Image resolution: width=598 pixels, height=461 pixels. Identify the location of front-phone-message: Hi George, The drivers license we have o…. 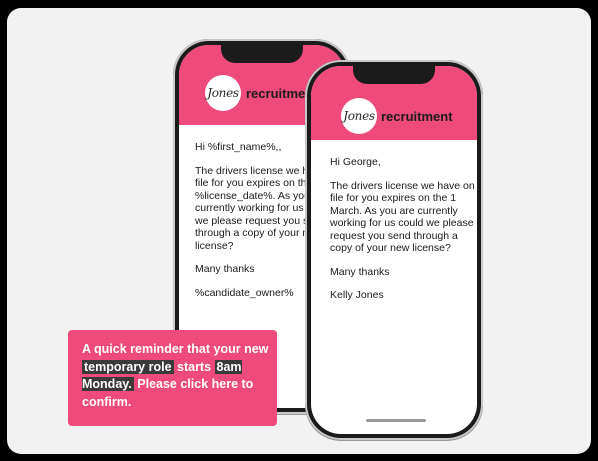
(403, 234).